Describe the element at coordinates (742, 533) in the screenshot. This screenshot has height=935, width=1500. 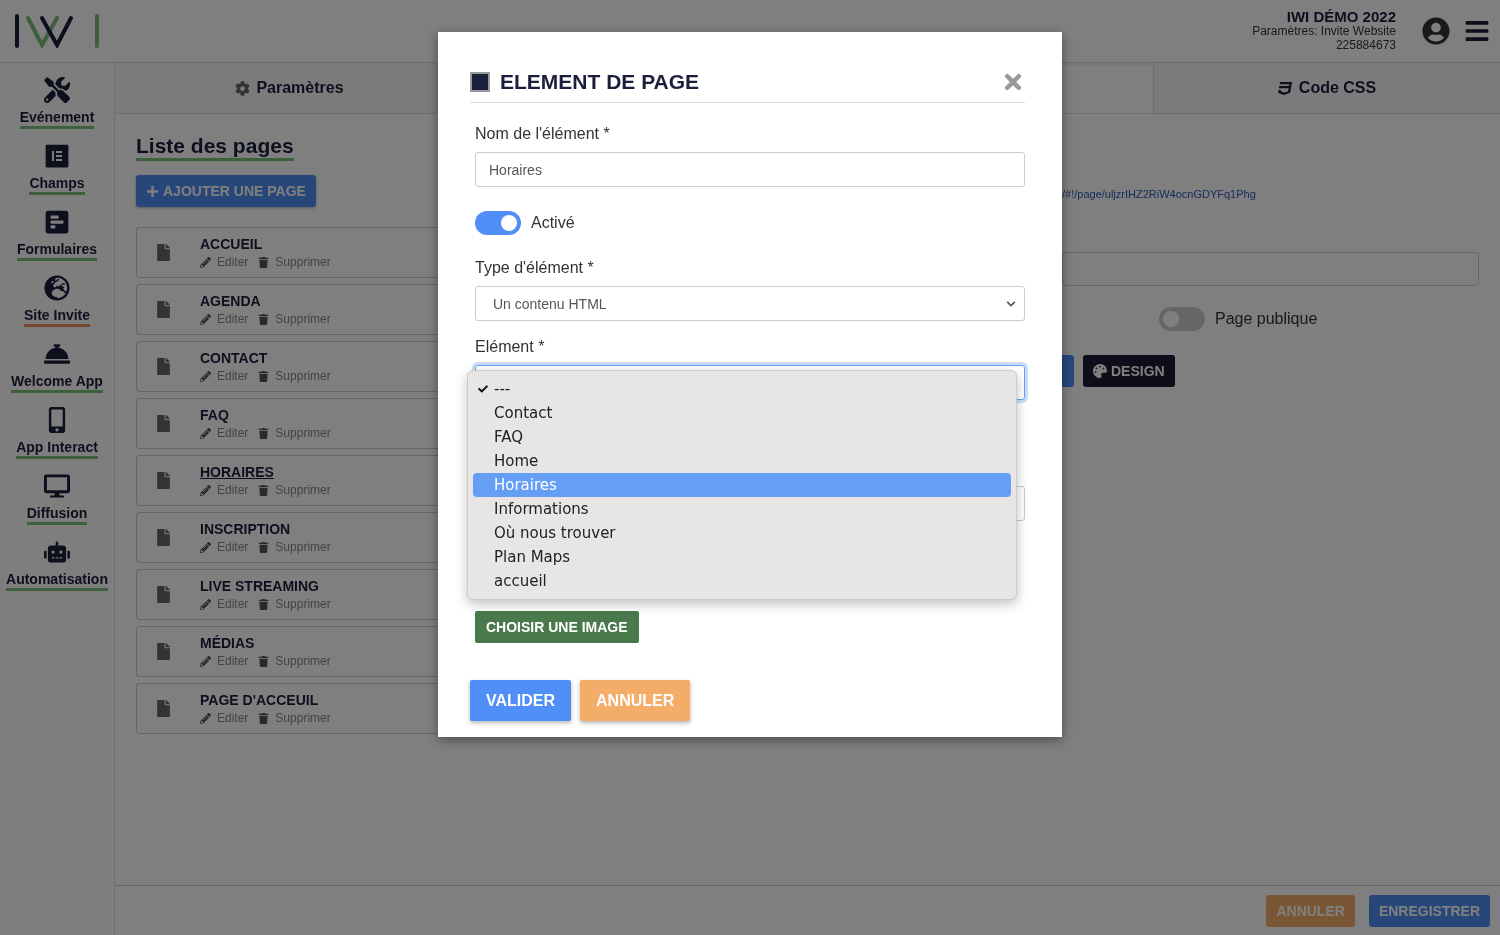
I see `dropdown-option: Où nous trouver` at that location.